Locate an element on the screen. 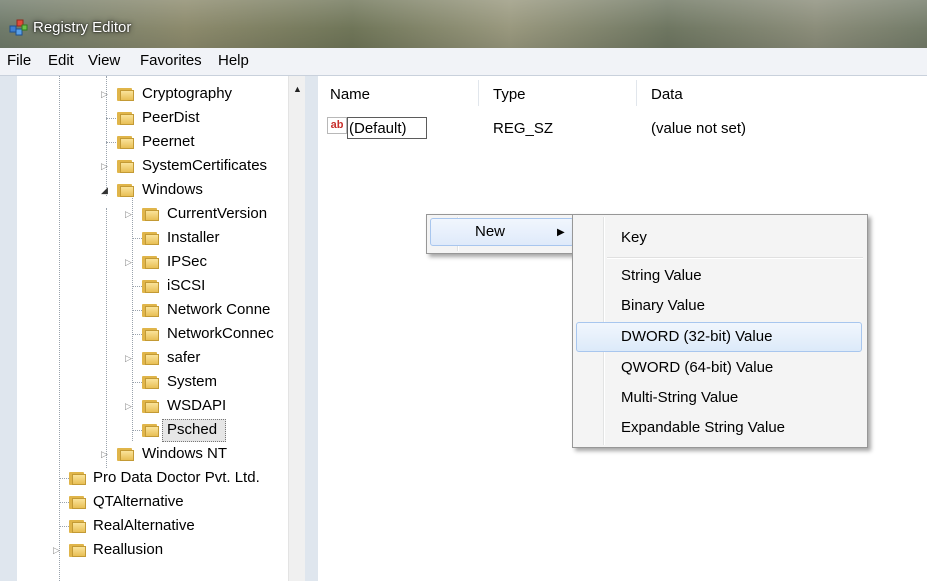 The height and width of the screenshot is (581, 927). title-bar: Registry Editor is located at coordinates (463, 24).